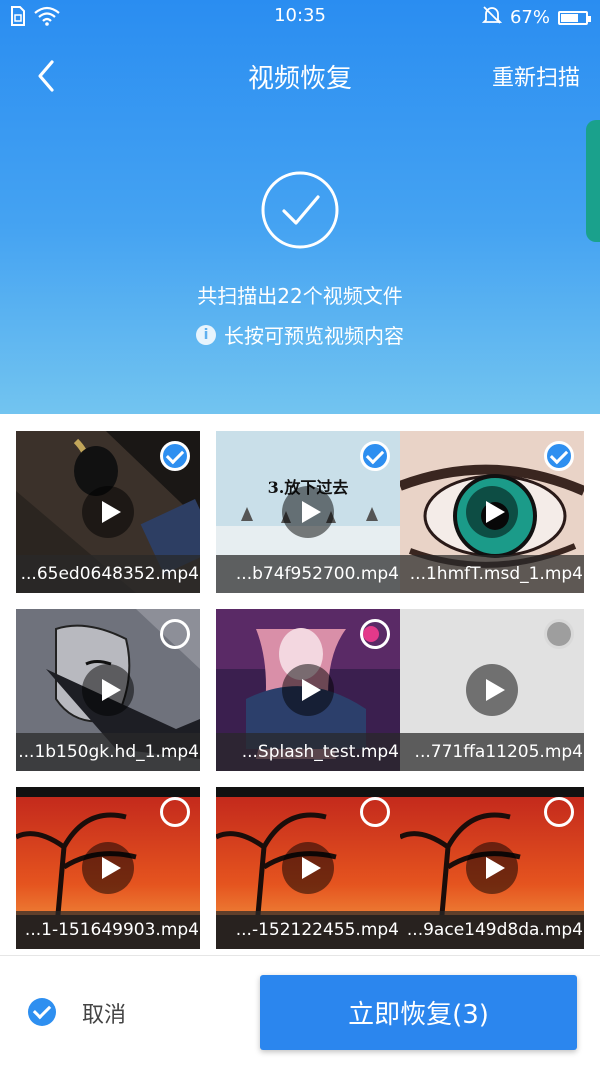  I want to click on video-tile: ...9ace149d8da.mp4, so click(492, 868).